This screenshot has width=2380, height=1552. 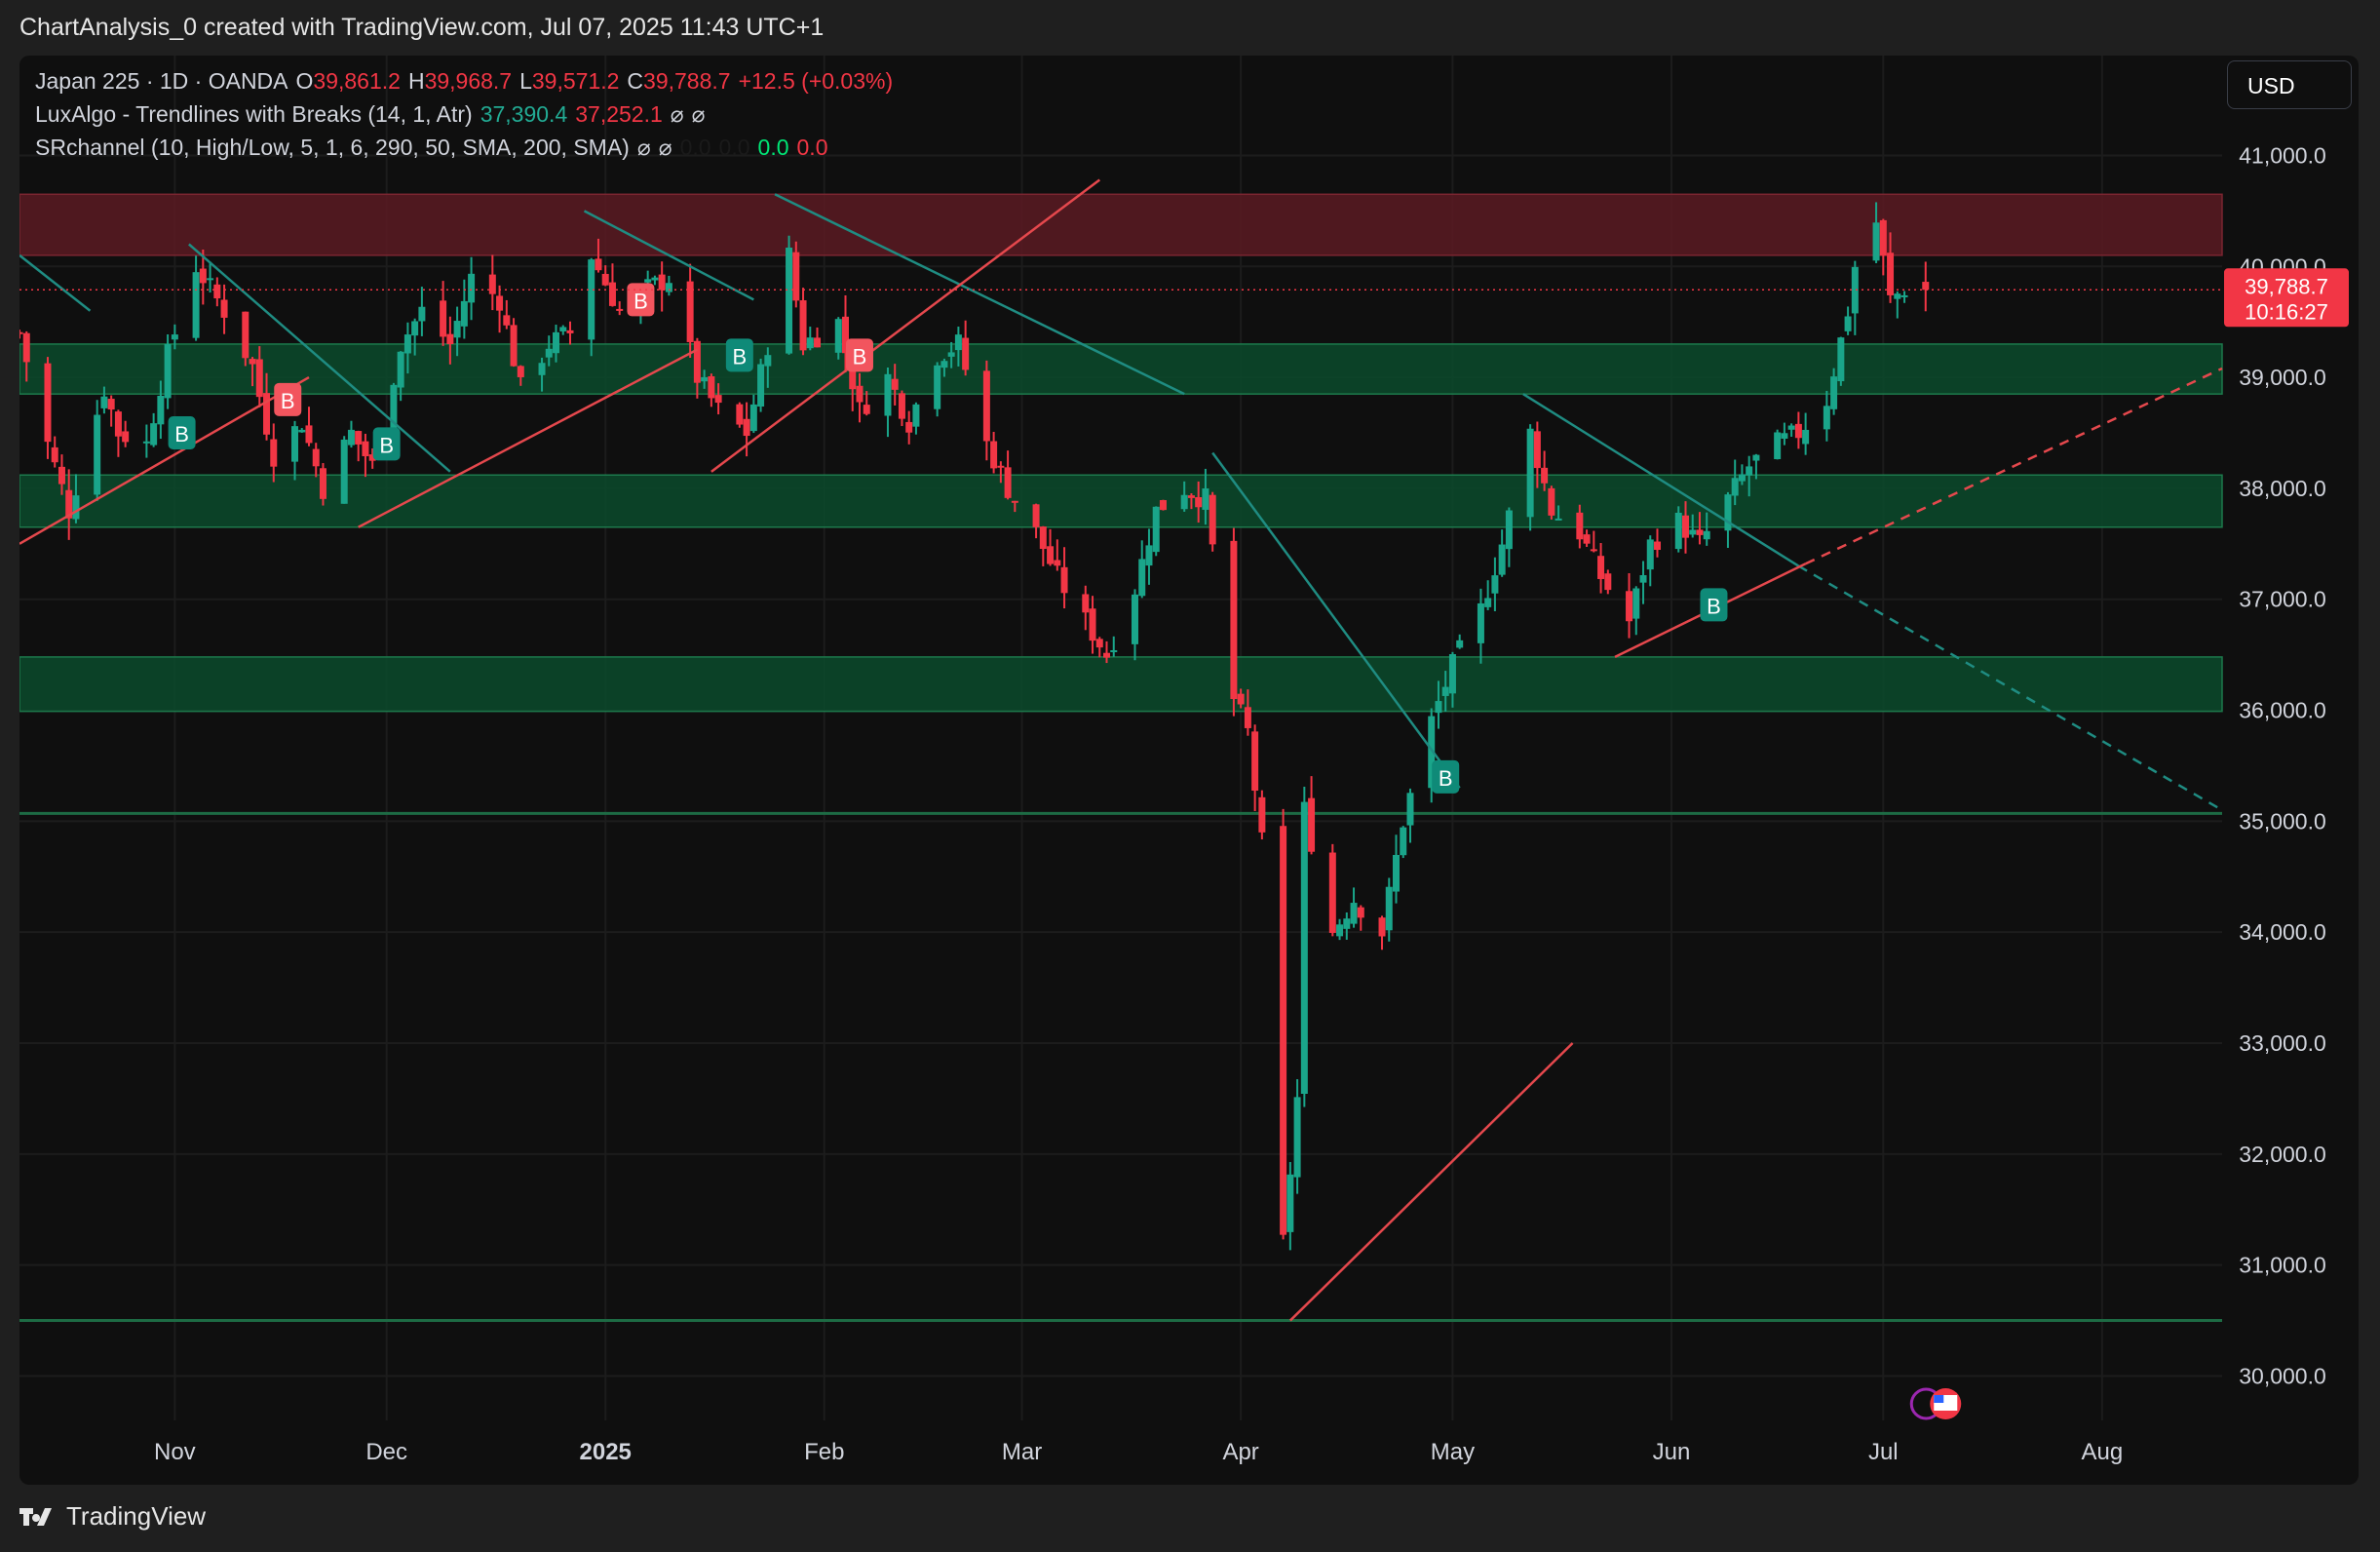 I want to click on low-value: 39,571.2, so click(x=575, y=81).